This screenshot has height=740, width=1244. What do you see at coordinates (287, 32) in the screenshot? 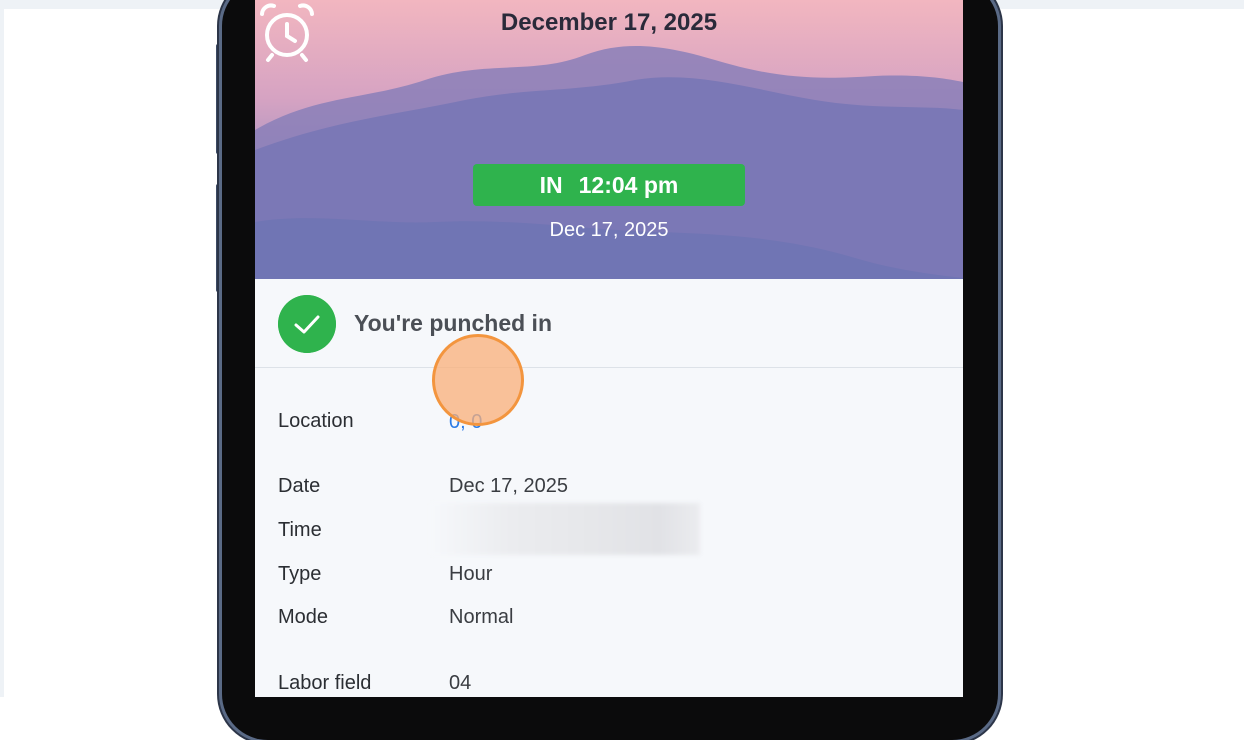
I see `alarm-clock-icon` at bounding box center [287, 32].